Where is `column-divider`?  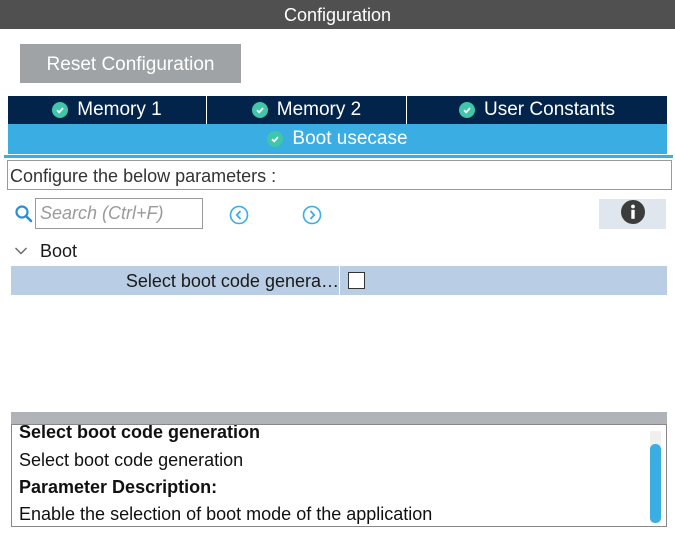 column-divider is located at coordinates (339, 280).